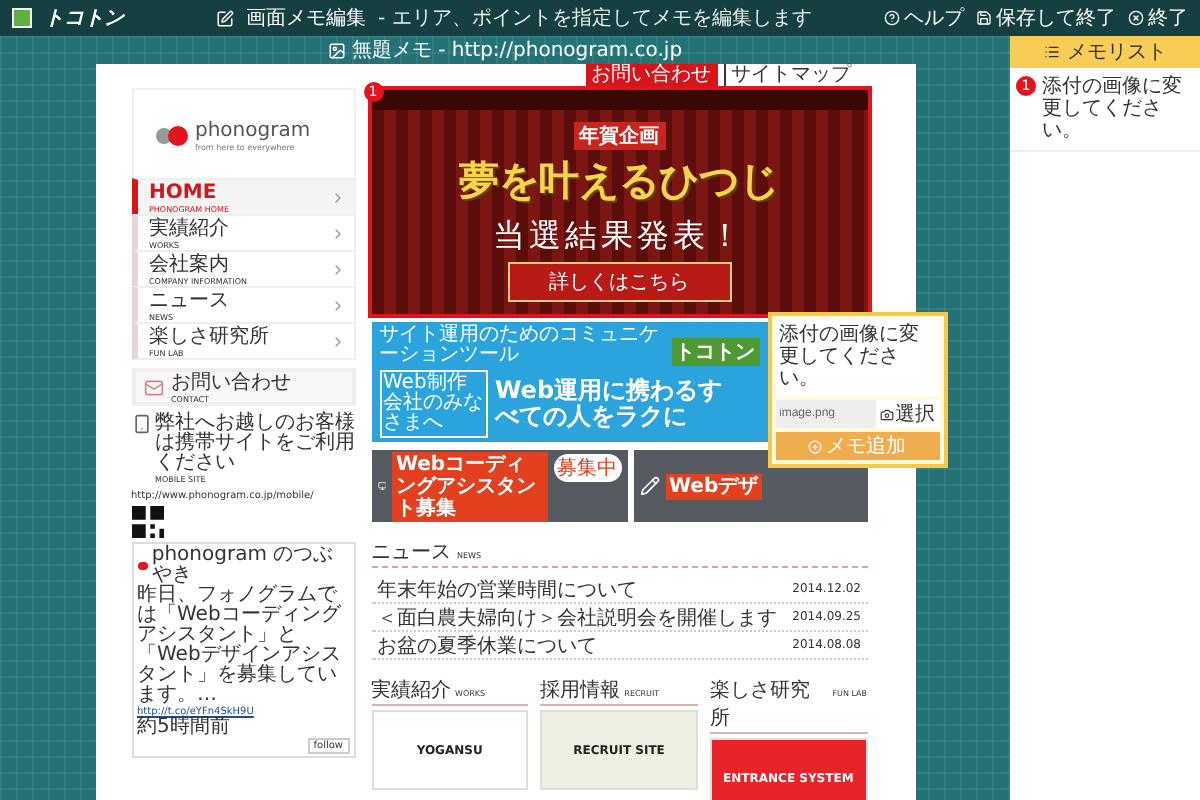 The height and width of the screenshot is (800, 1200). I want to click on brand-logo: トコトン, so click(715, 352).